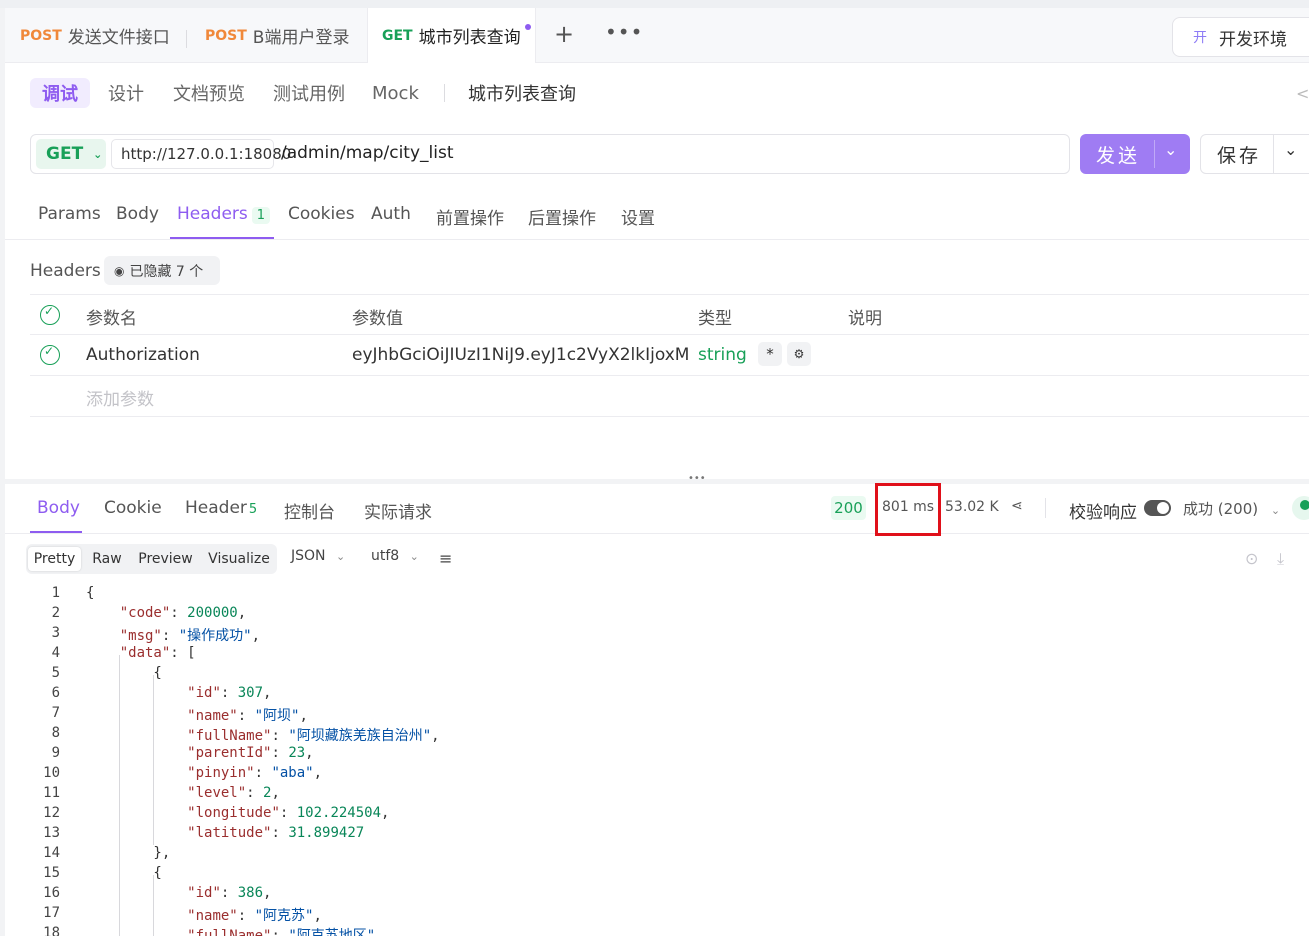 This screenshot has height=936, width=1309. I want to click on line-number: 2, so click(55, 613).